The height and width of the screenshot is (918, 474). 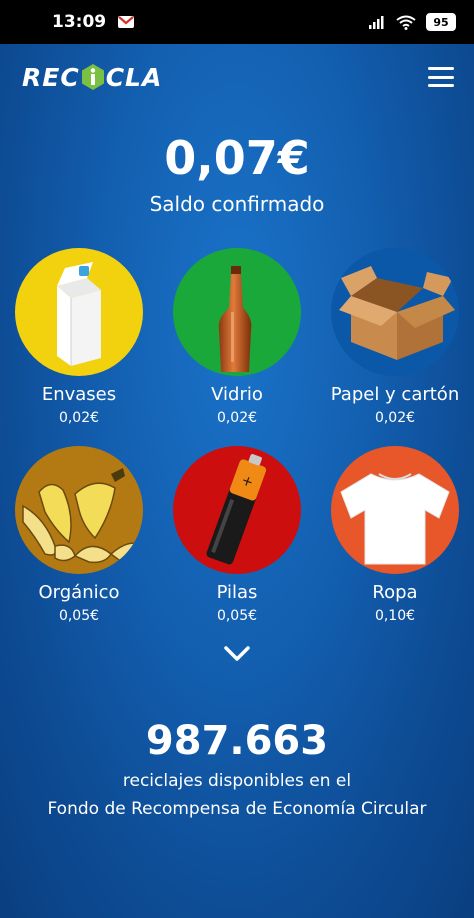 I want to click on category-vidrio: Vidrio 0,02€, so click(x=237, y=337).